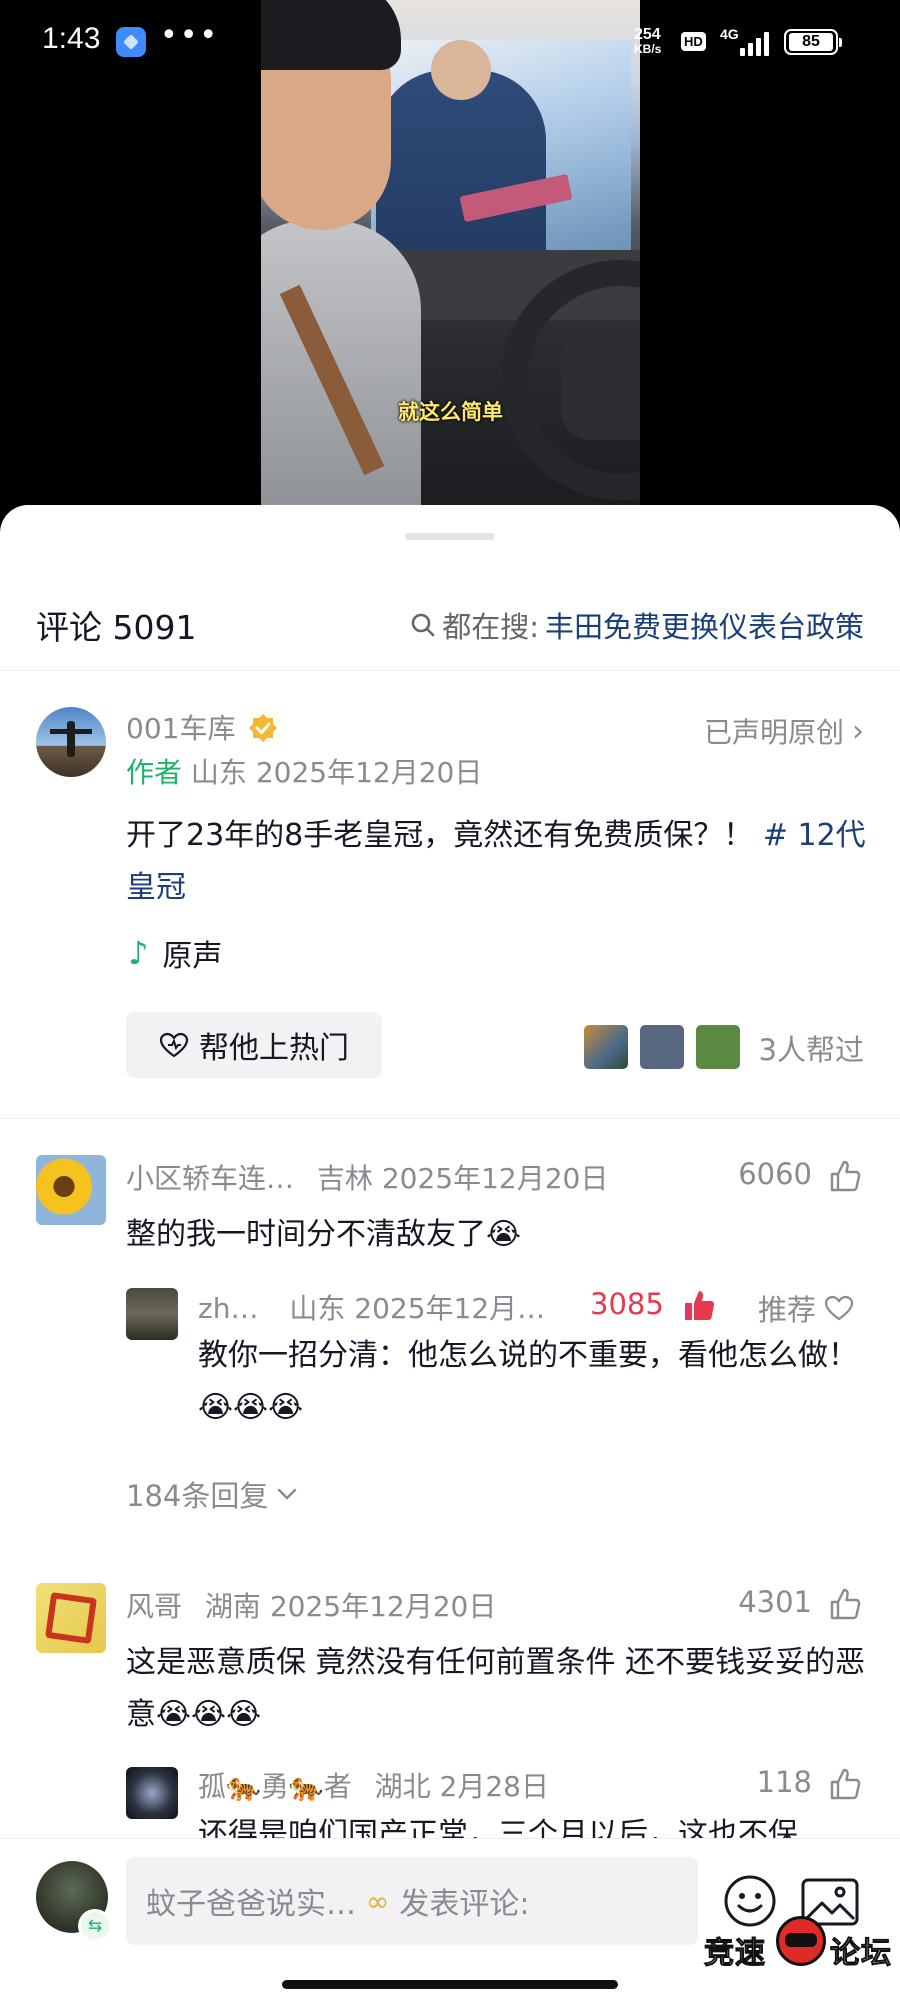 The width and height of the screenshot is (900, 2000). I want to click on author-username: 001车库, so click(180, 727).